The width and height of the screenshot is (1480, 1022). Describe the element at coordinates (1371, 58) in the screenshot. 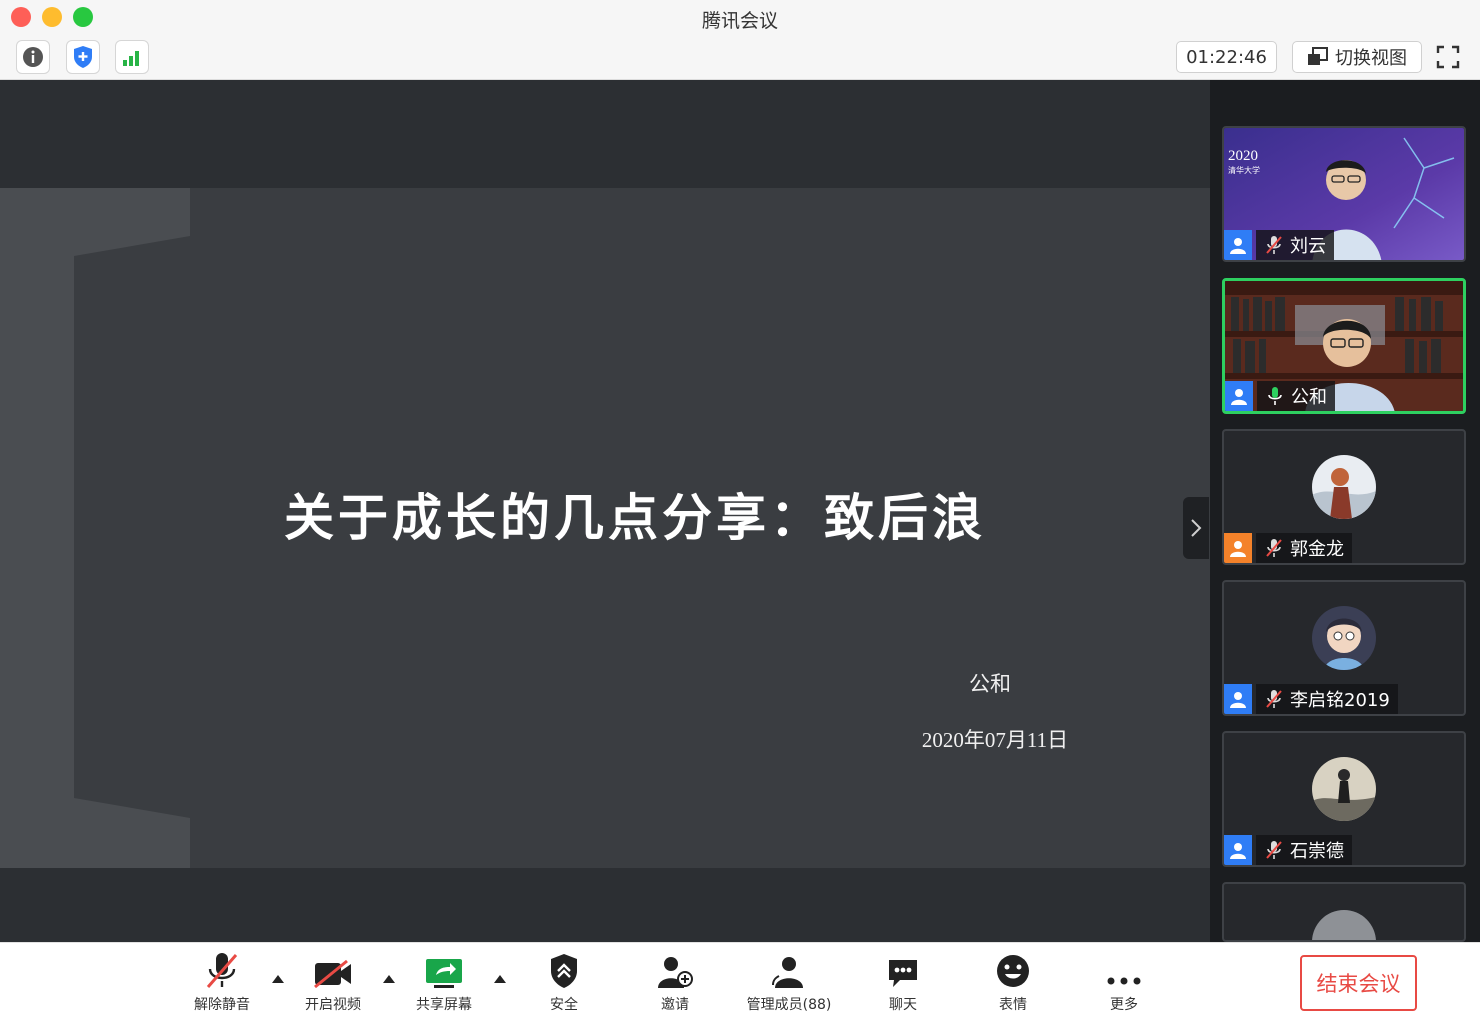

I see `switch-view-label: 切换视图` at that location.